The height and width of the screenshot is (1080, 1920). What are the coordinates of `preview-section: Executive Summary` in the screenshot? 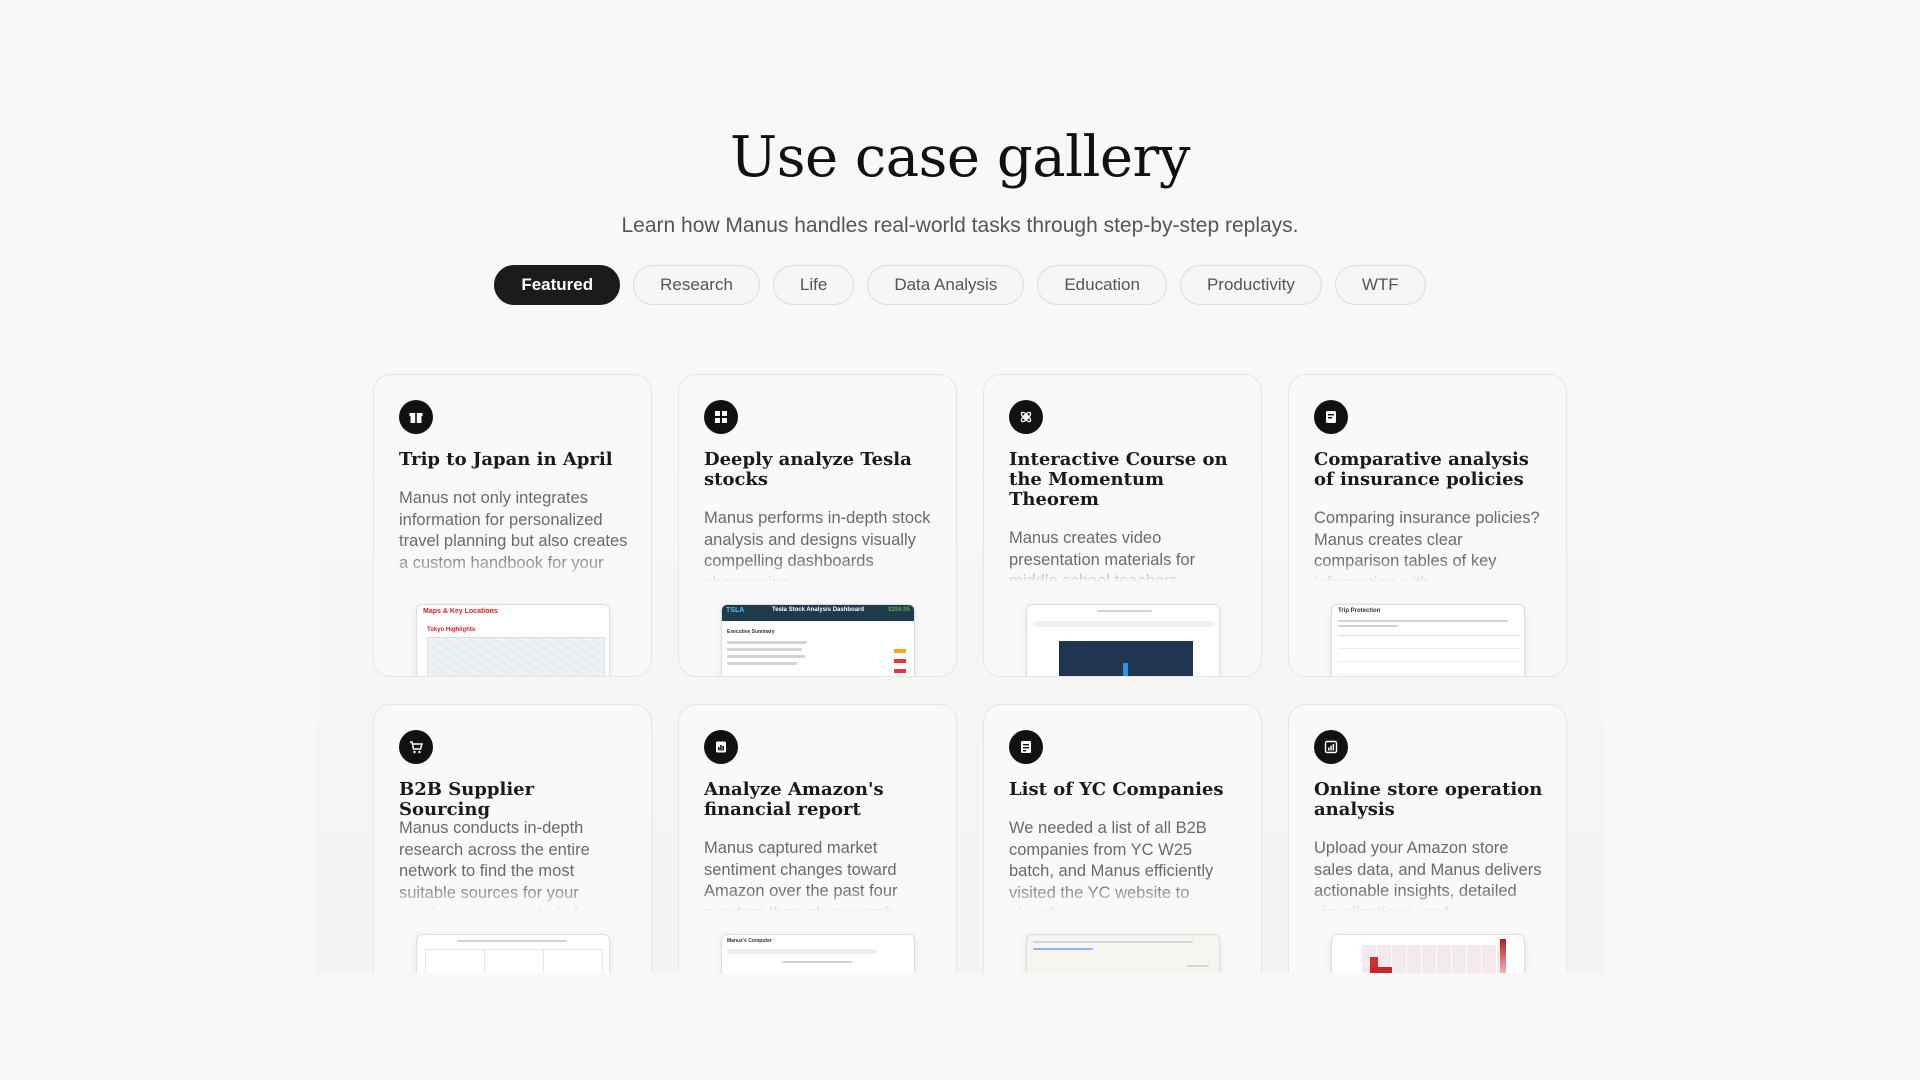 It's located at (751, 632).